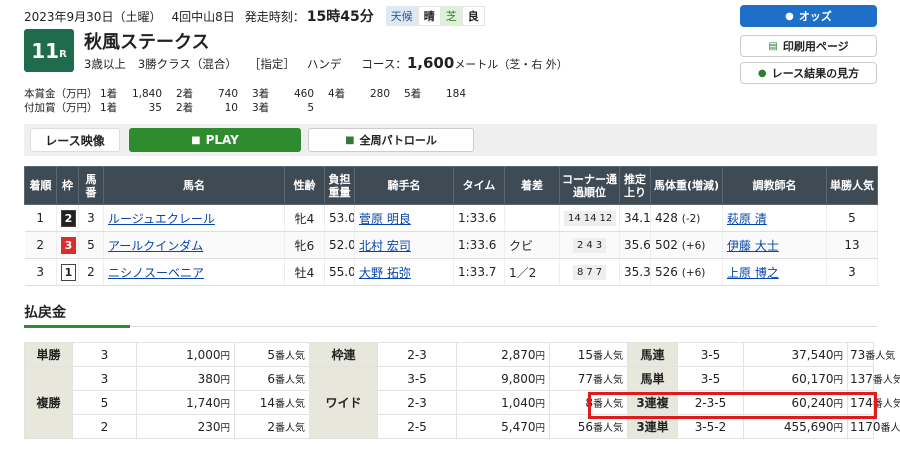  I want to click on tansho-label: 単勝, so click(48, 354).